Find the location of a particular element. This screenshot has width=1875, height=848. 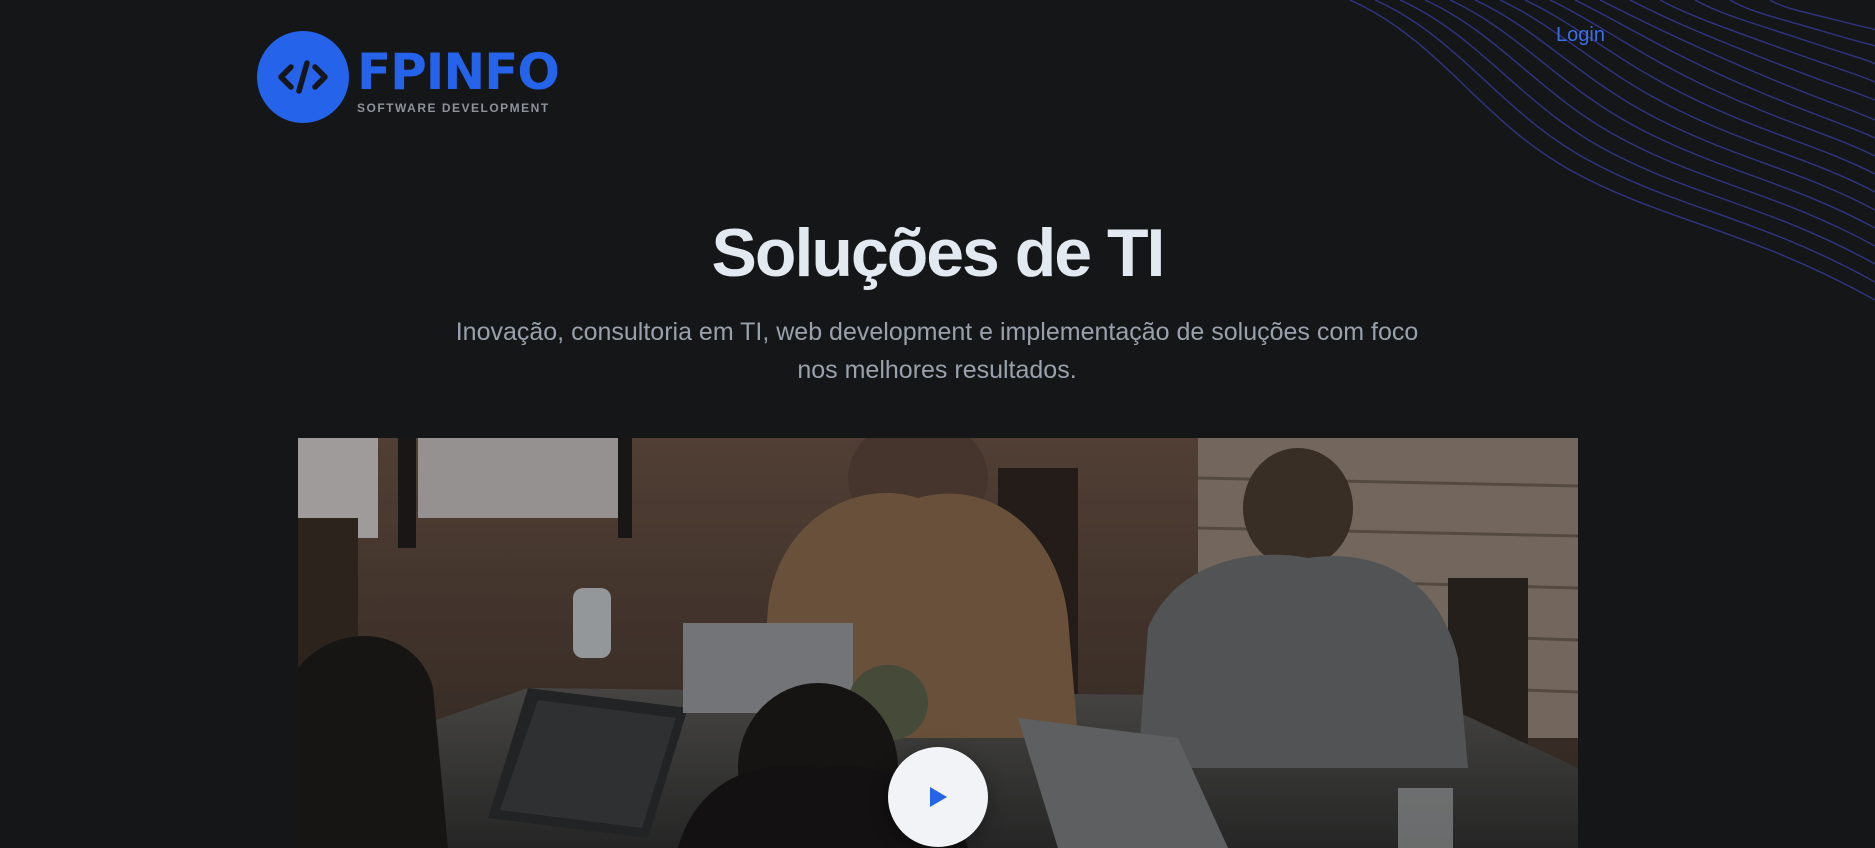

brand-name: FPINFO is located at coordinates (458, 72).